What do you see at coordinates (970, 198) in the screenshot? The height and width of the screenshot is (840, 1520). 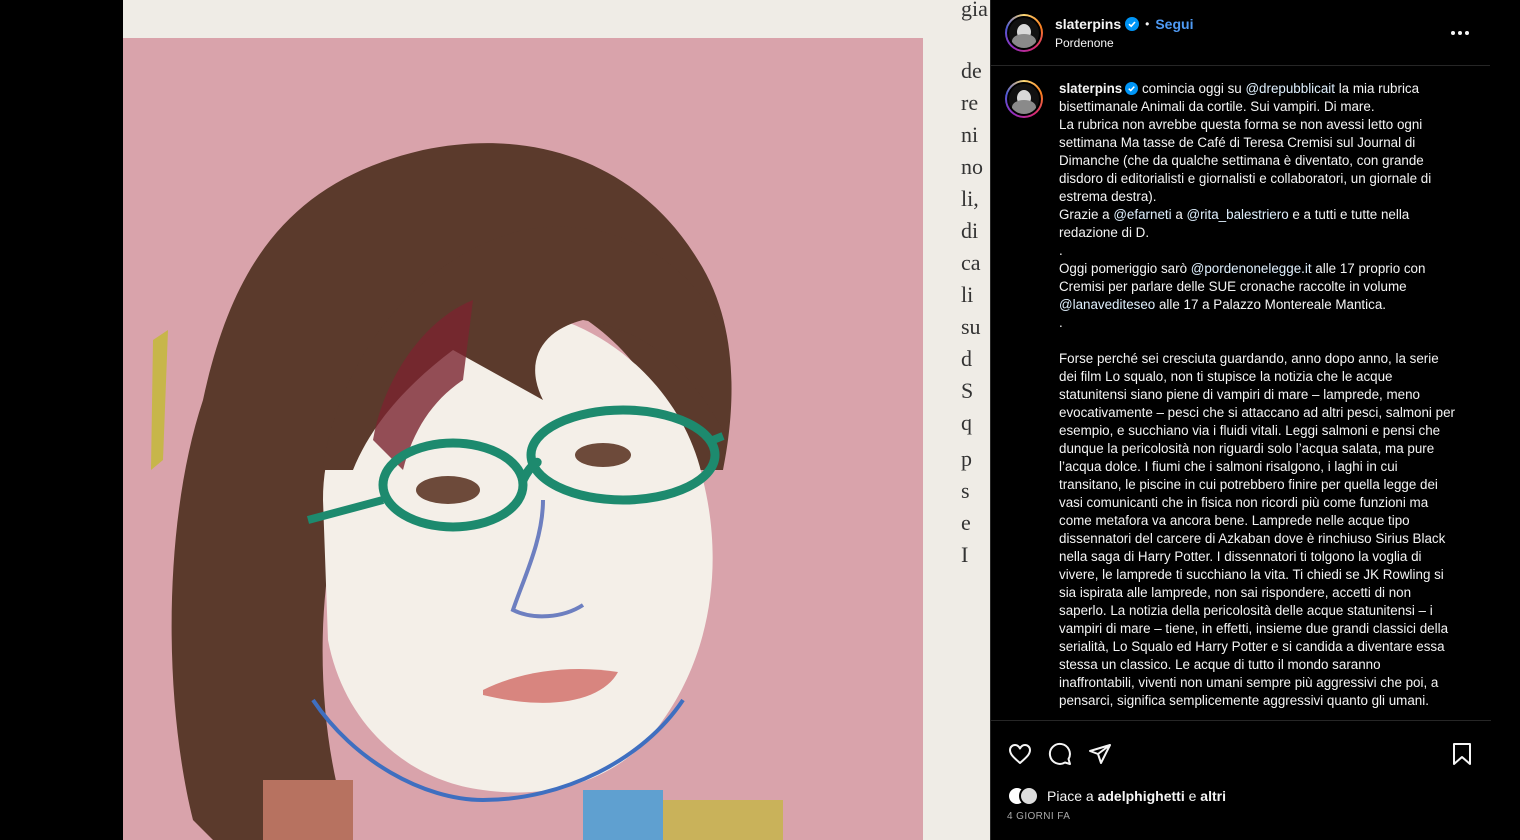 I see `newspaper-fragment: li,` at bounding box center [970, 198].